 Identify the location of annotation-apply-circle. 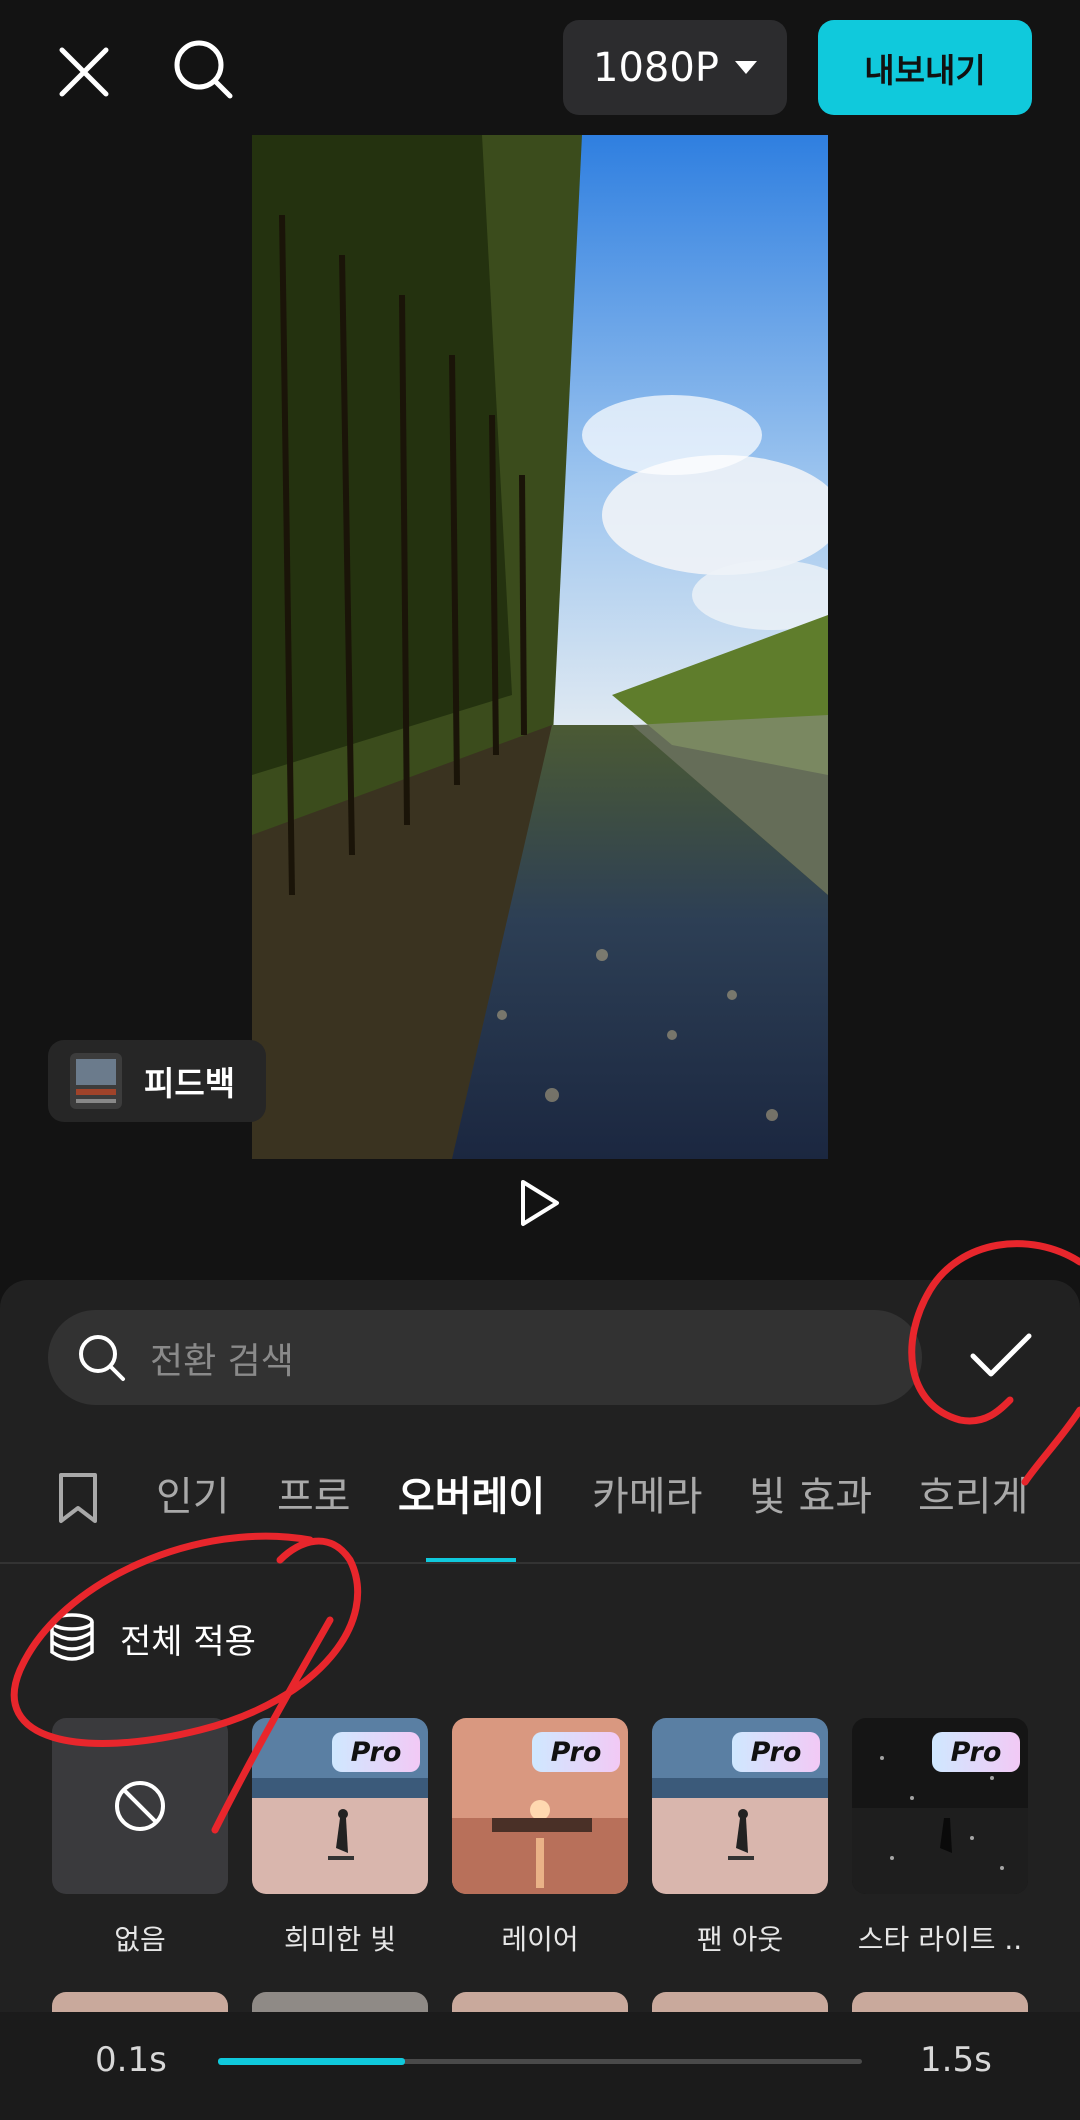
(186, 1639).